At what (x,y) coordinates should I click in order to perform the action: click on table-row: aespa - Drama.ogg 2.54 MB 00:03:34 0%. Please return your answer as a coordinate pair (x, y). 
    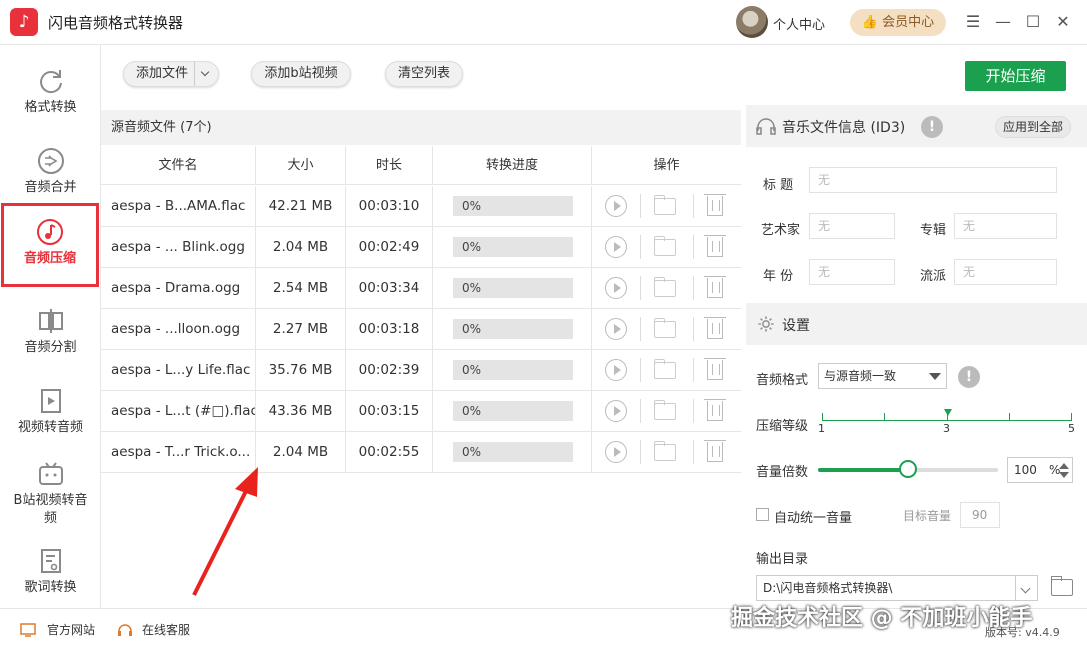
    Looking at the image, I should click on (421, 288).